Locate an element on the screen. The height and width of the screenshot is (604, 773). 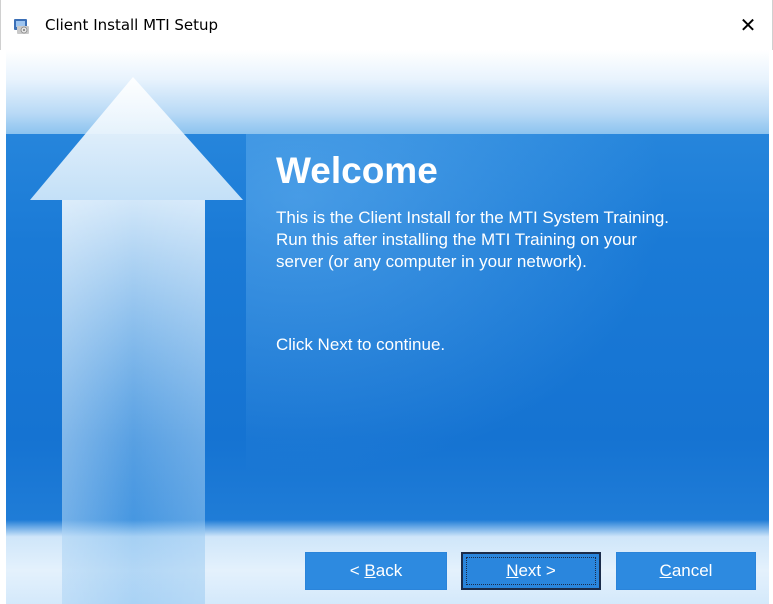
cancel-button: Cancel is located at coordinates (686, 571).